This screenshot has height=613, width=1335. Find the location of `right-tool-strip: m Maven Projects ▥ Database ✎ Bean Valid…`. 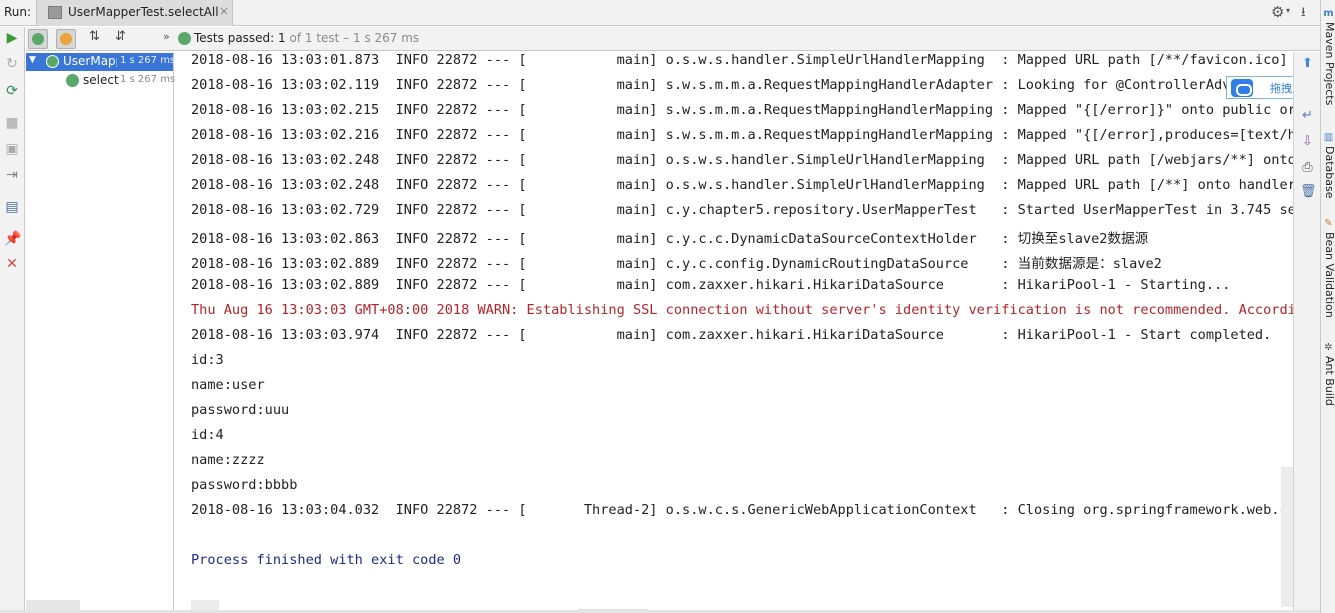

right-tool-strip: m Maven Projects ▥ Database ✎ Bean Valid… is located at coordinates (1327, 306).